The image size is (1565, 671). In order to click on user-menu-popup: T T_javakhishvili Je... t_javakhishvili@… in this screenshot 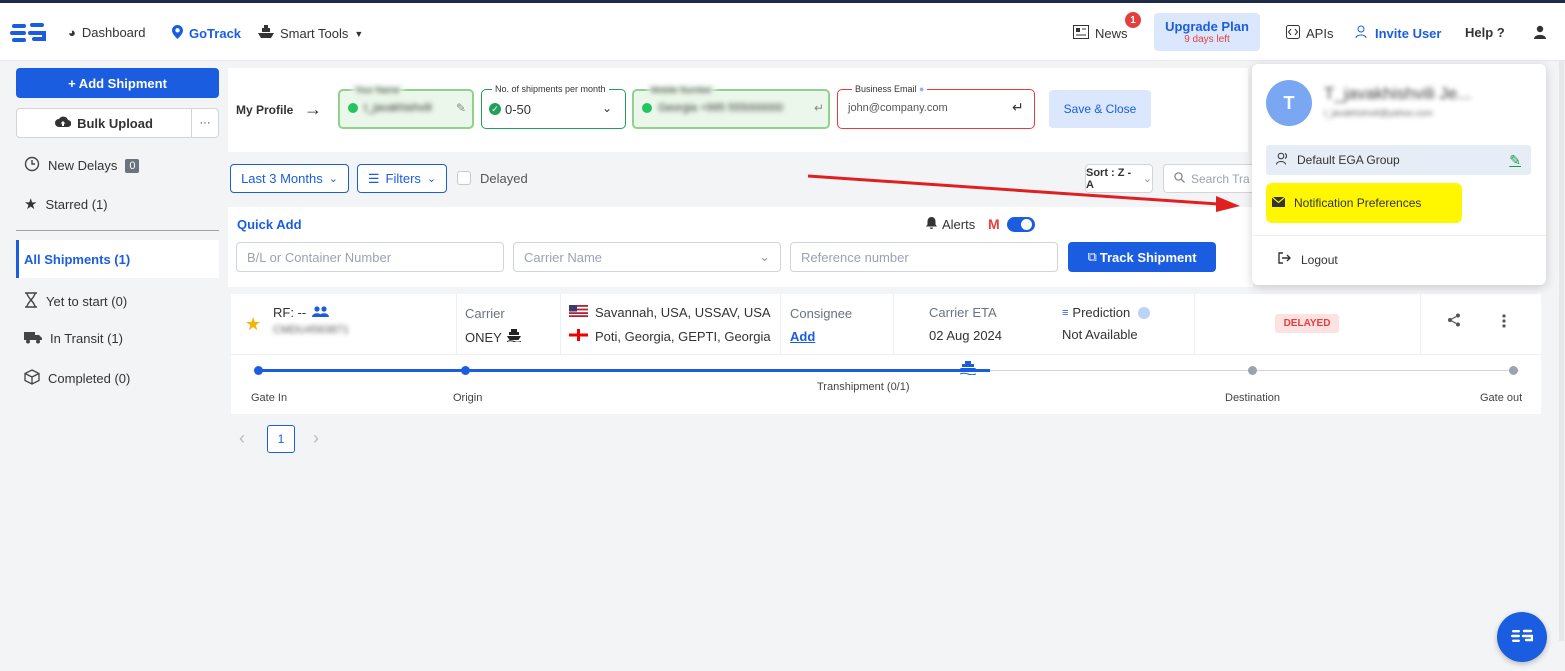, I will do `click(1399, 174)`.